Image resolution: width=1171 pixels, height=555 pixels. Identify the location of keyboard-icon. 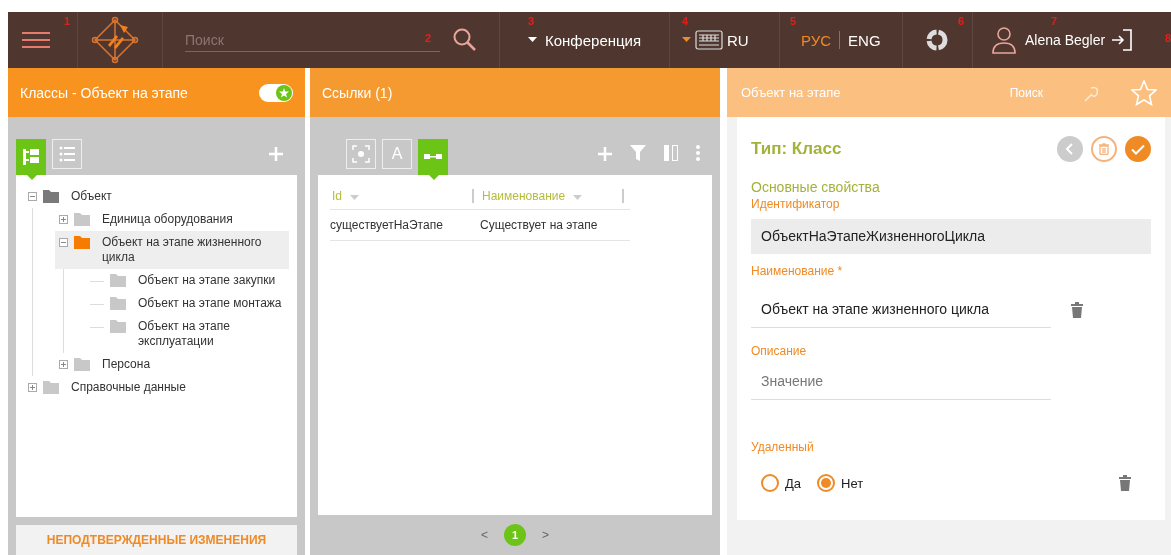
(709, 40).